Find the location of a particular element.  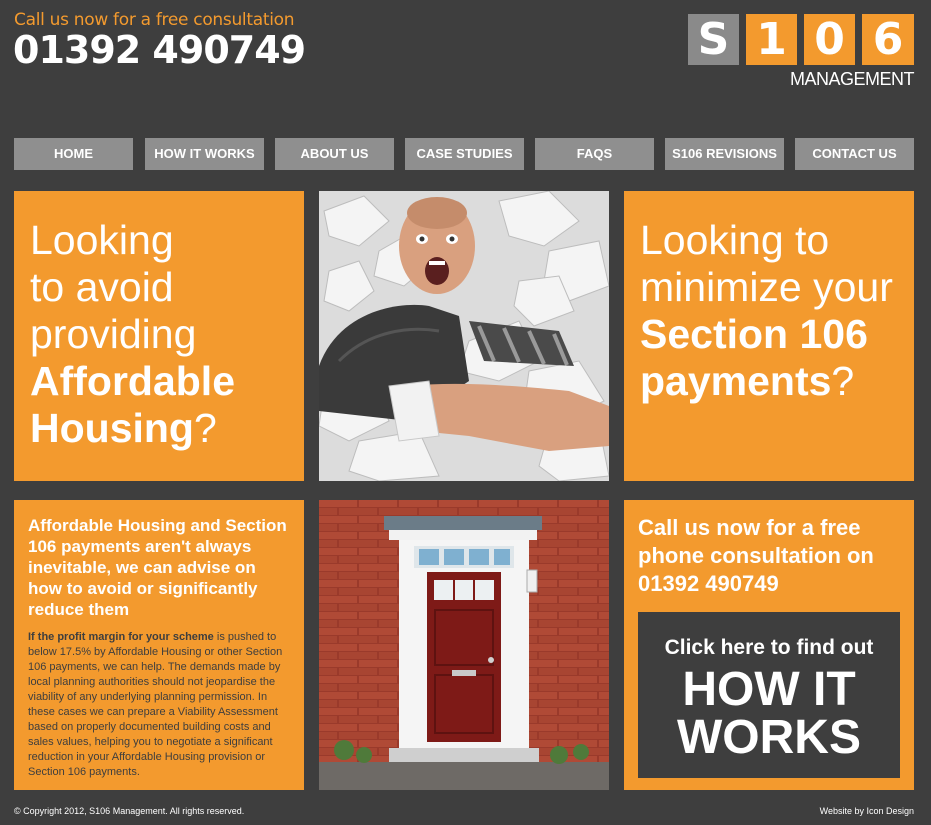

nav-home: HOME is located at coordinates (73, 154).